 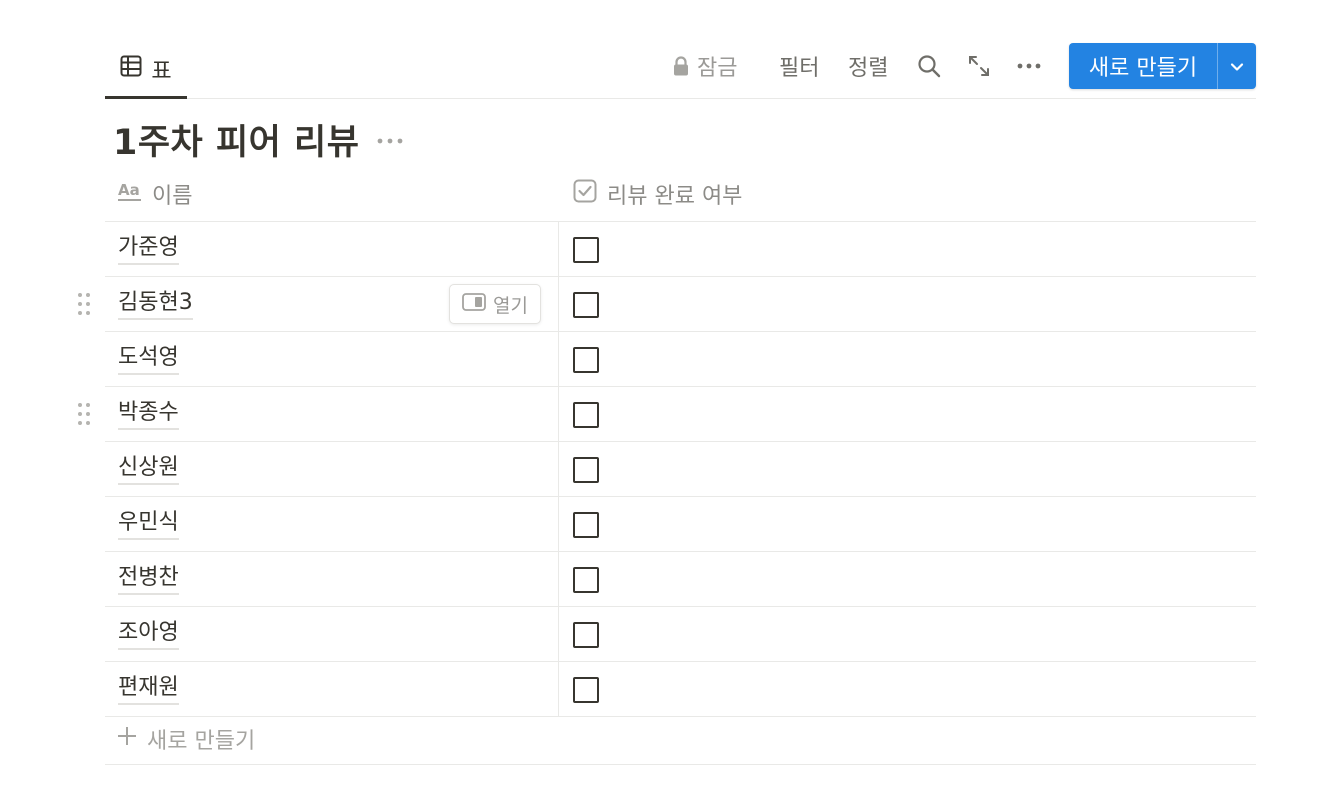 I want to click on database-more-icon, so click(x=390, y=139).